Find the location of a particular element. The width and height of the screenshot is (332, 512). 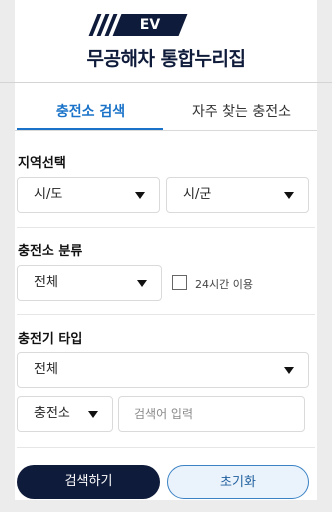

tab-bar: 충전소 검색 자주 찾는 충전소 is located at coordinates (166, 113).